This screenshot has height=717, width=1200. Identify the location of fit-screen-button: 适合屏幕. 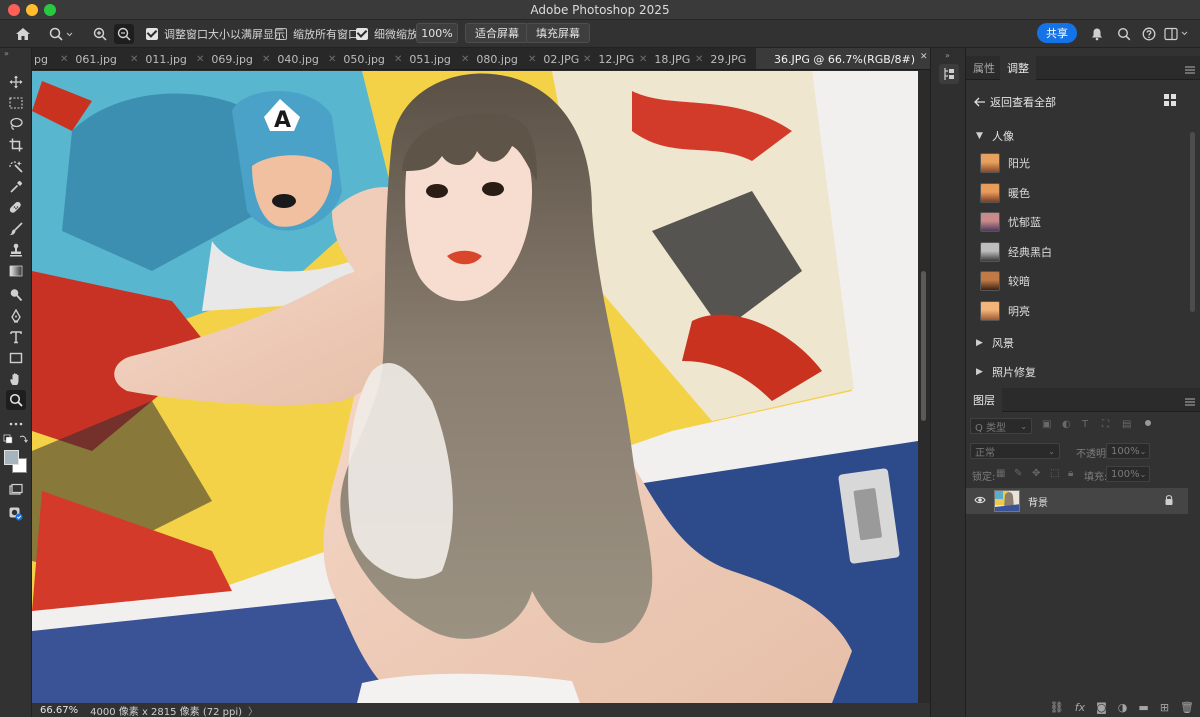
(497, 33).